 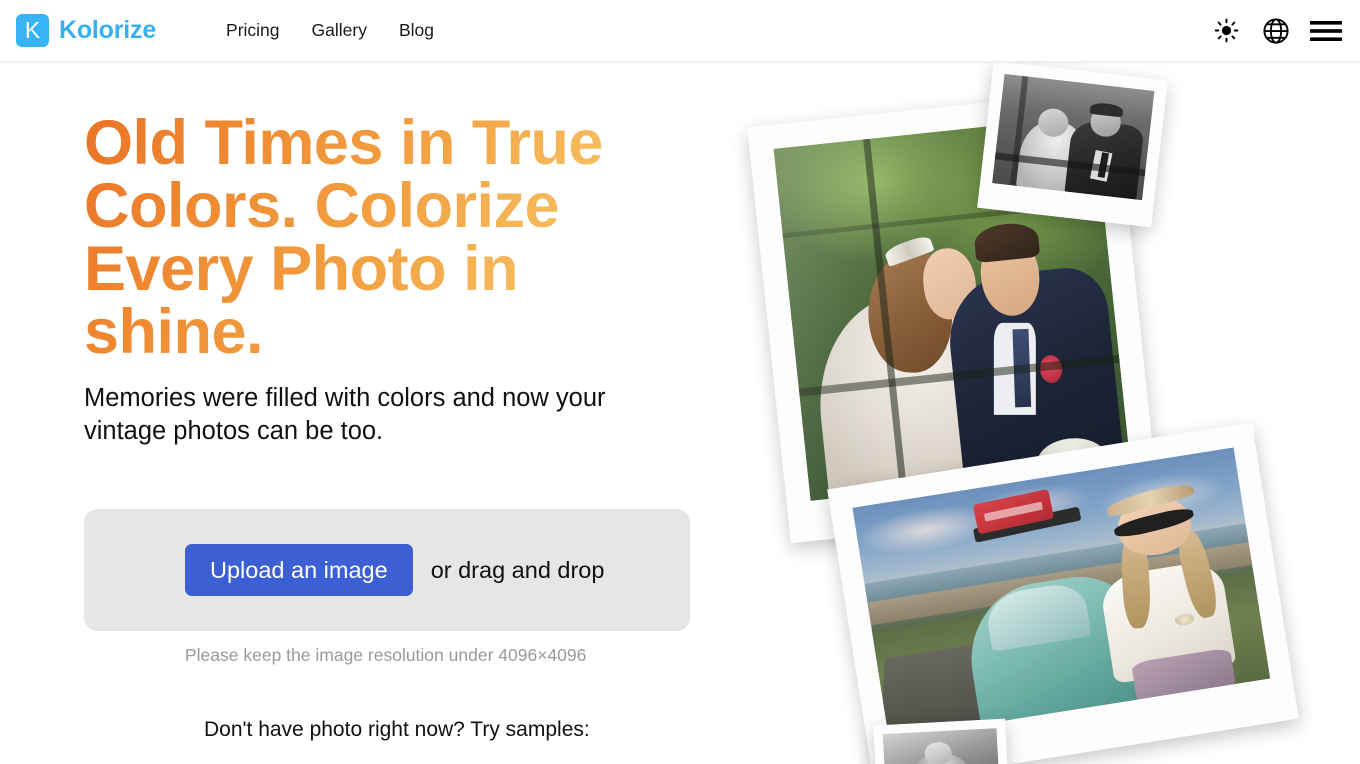 I want to click on wedding-couple-bw-image, so click(x=1073, y=137).